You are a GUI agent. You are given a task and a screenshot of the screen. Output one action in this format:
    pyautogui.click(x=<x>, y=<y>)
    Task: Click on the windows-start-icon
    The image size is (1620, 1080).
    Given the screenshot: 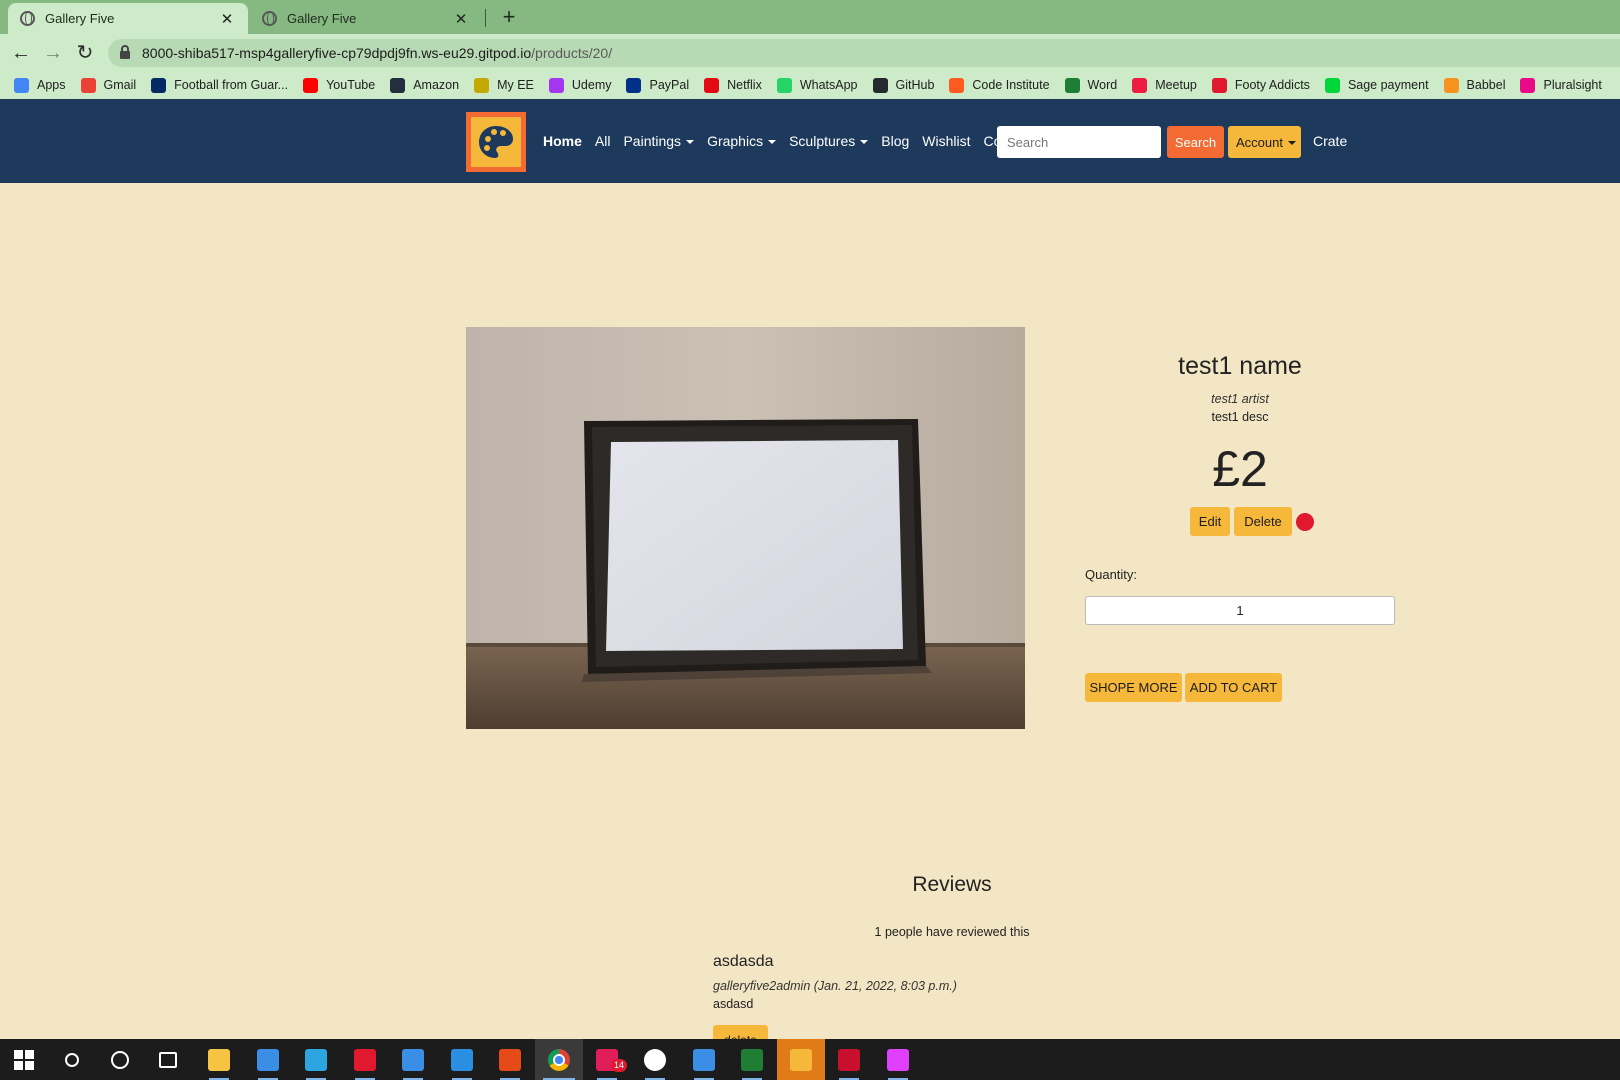 What is the action you would take?
    pyautogui.click(x=24, y=1059)
    